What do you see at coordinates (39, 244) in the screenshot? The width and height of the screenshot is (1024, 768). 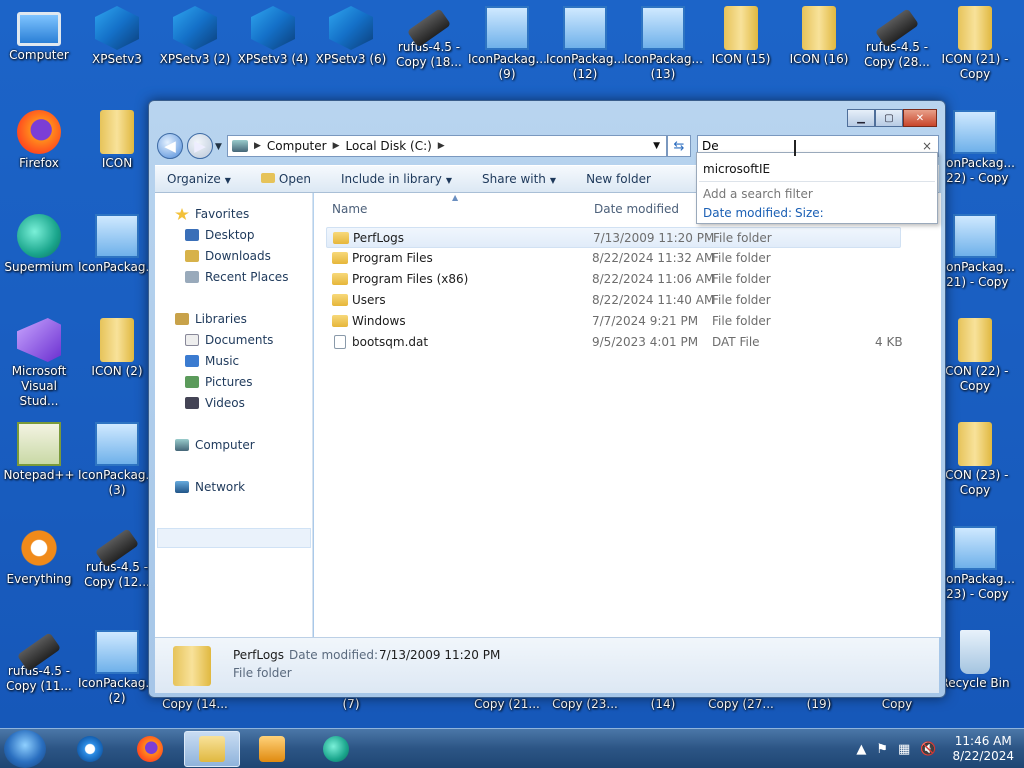 I see `desktop-icon-supermium: Supermium` at bounding box center [39, 244].